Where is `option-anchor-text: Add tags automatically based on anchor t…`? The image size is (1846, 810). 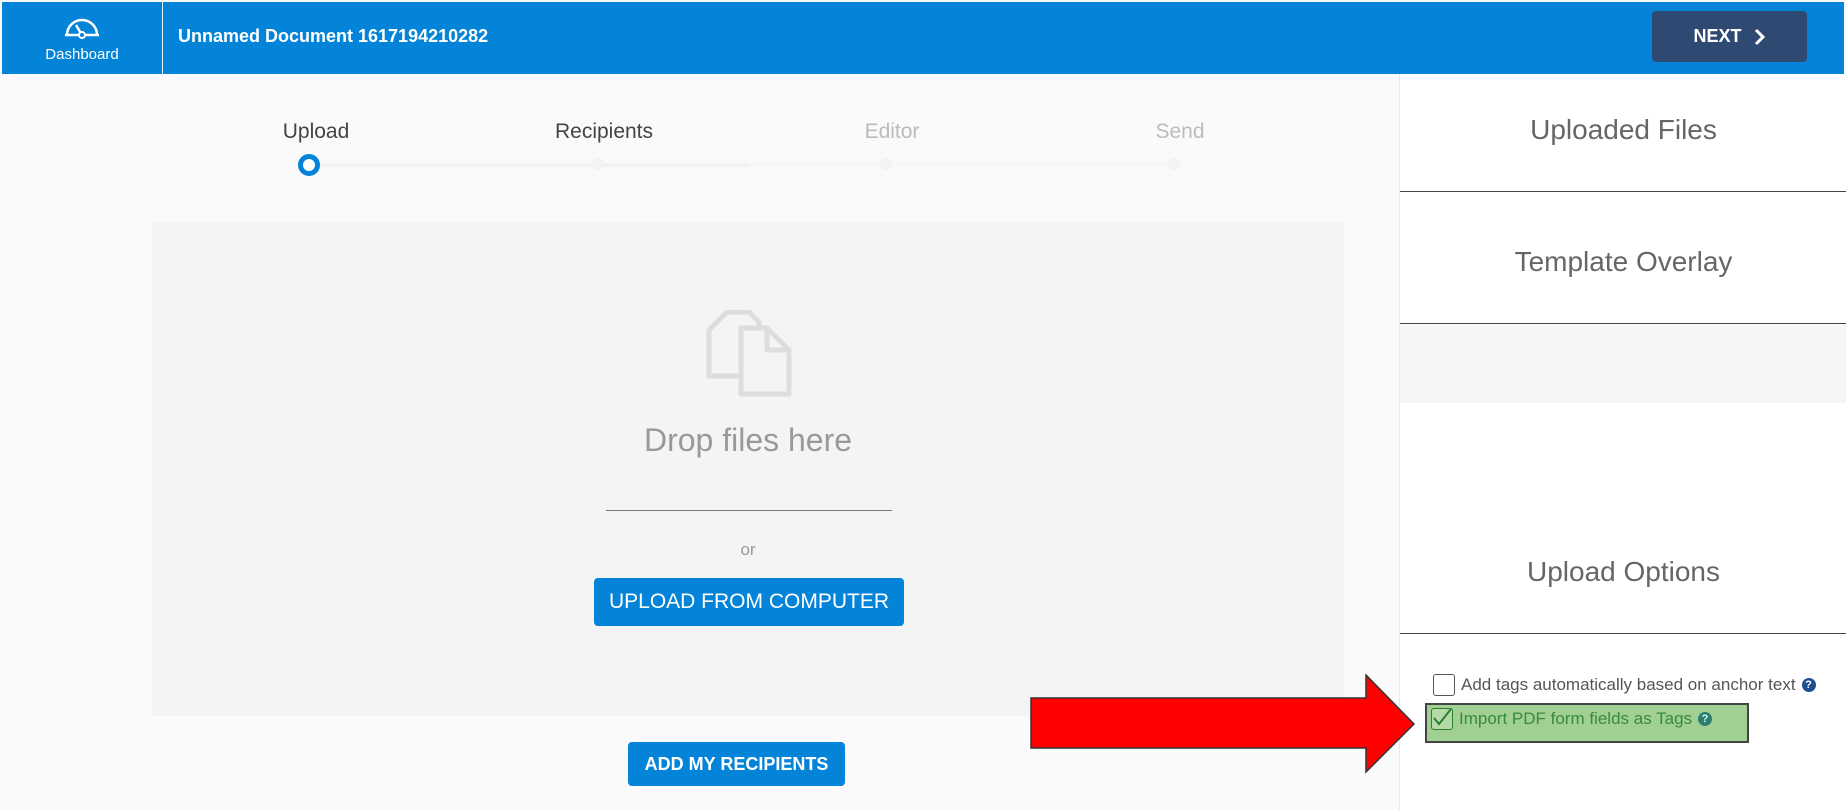 option-anchor-text: Add tags automatically based on anchor t… is located at coordinates (1624, 685).